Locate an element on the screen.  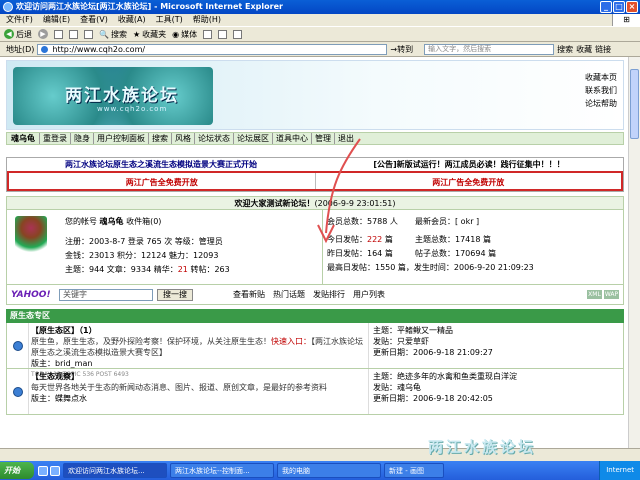
close-button: × is located at coordinates (632, 7).